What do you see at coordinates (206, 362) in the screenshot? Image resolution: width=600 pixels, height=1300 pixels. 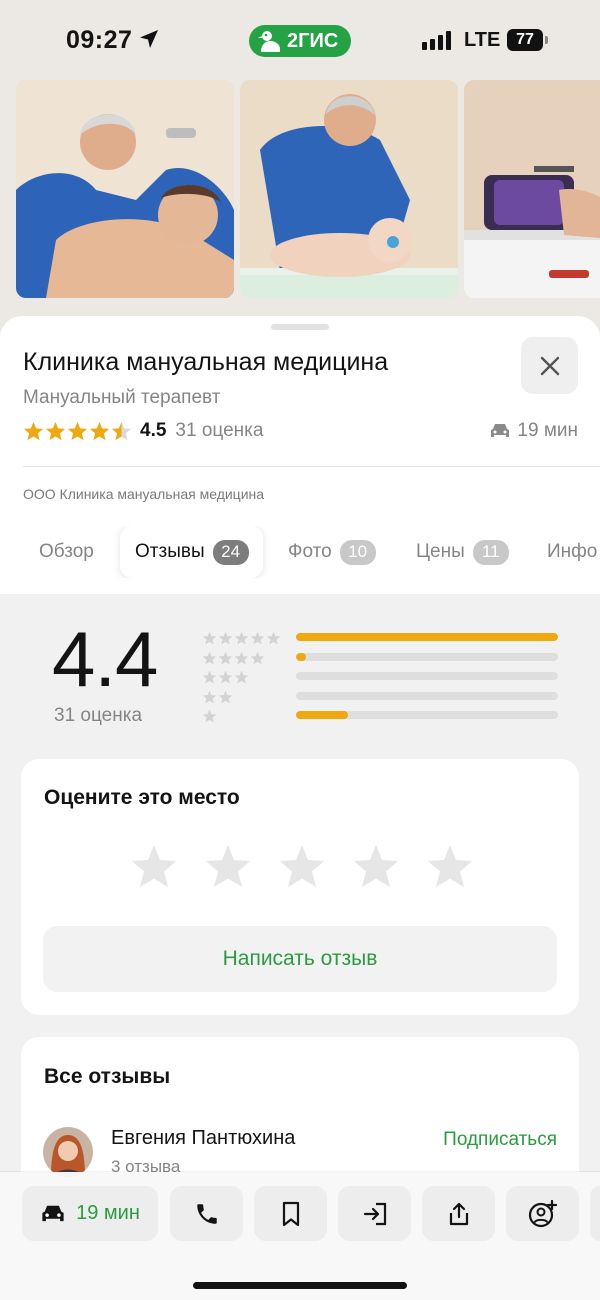 I see `place-title: Клиника мануальная медицина` at bounding box center [206, 362].